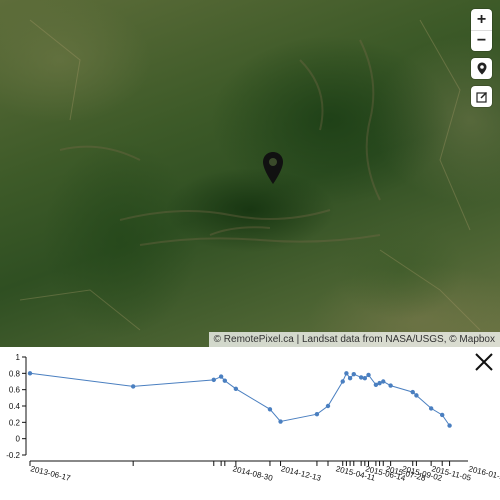 The width and height of the screenshot is (500, 500). Describe the element at coordinates (253, 473) in the screenshot. I see `x-tick-label: 2014-08-30` at that location.